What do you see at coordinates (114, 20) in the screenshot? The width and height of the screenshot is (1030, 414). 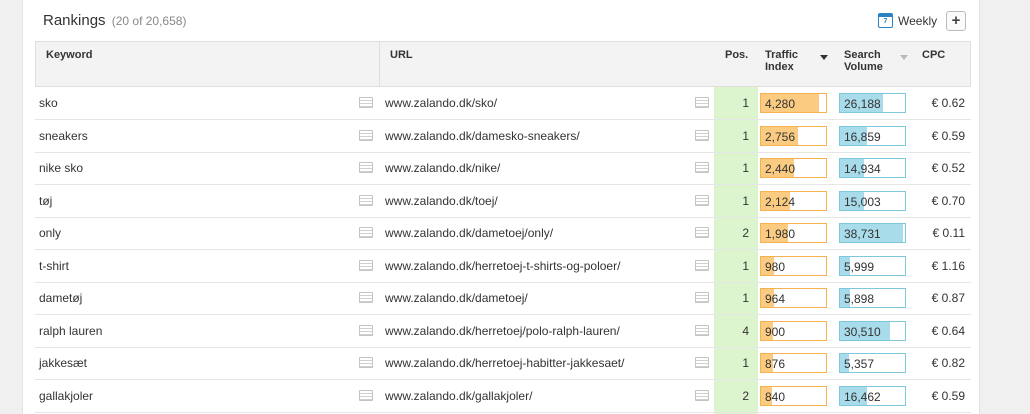 I see `panel-title: Rankings (20 of 20,658)` at bounding box center [114, 20].